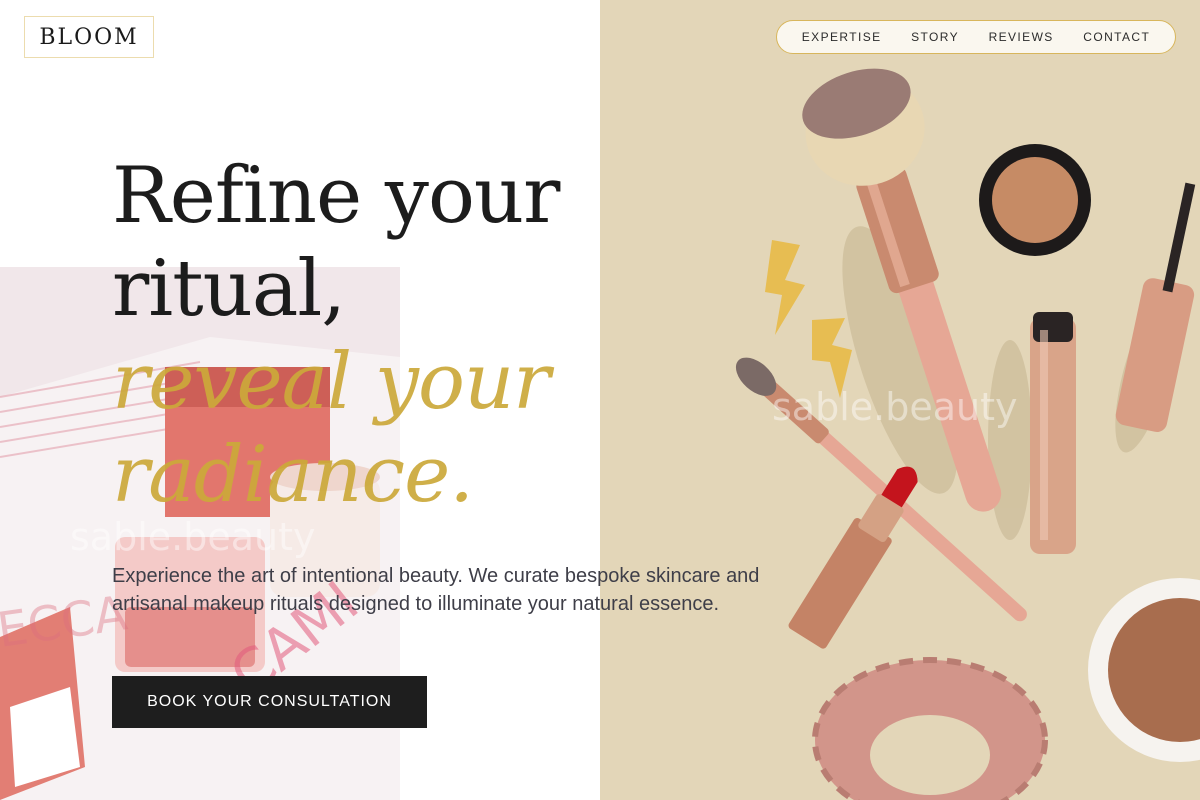 The image size is (1200, 800). What do you see at coordinates (1021, 37) in the screenshot?
I see `nav-item-reviews: REVIEWS` at bounding box center [1021, 37].